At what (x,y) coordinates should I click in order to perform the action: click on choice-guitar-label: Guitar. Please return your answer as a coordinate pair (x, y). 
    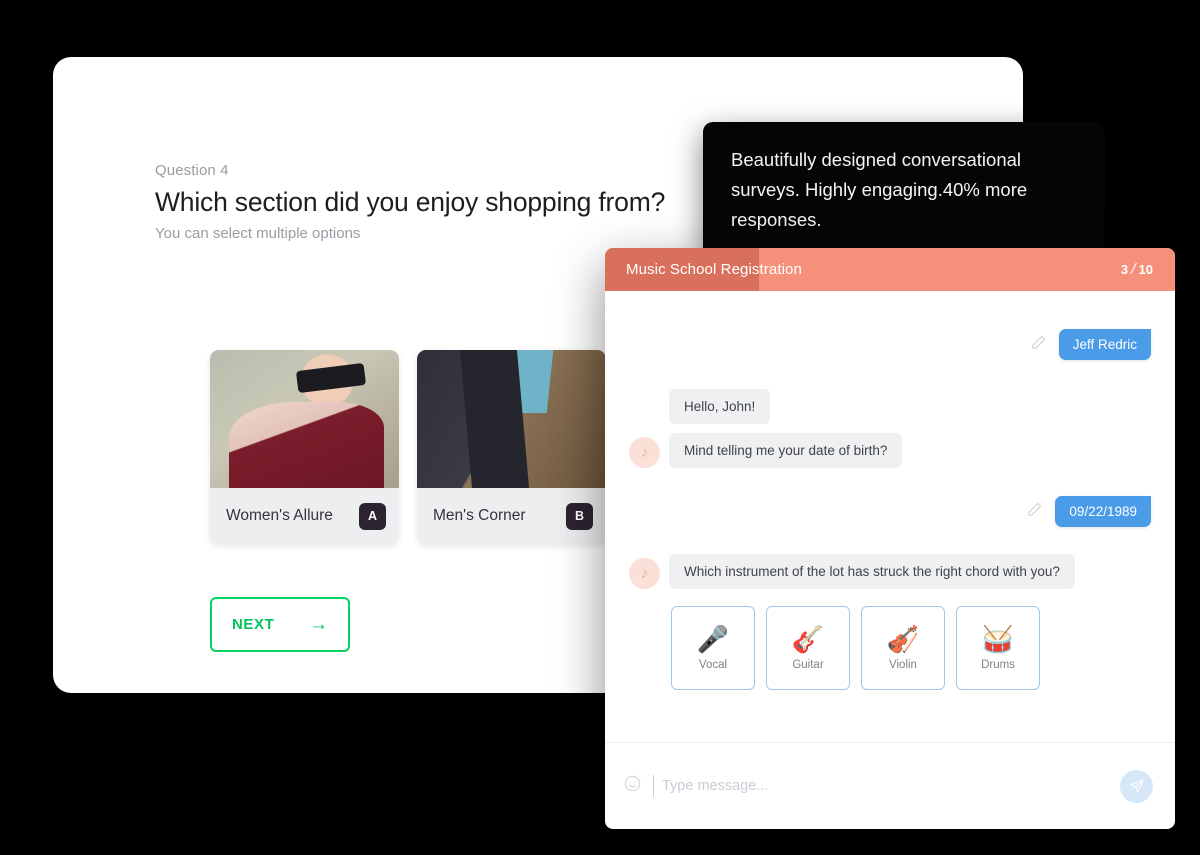
    Looking at the image, I should click on (808, 664).